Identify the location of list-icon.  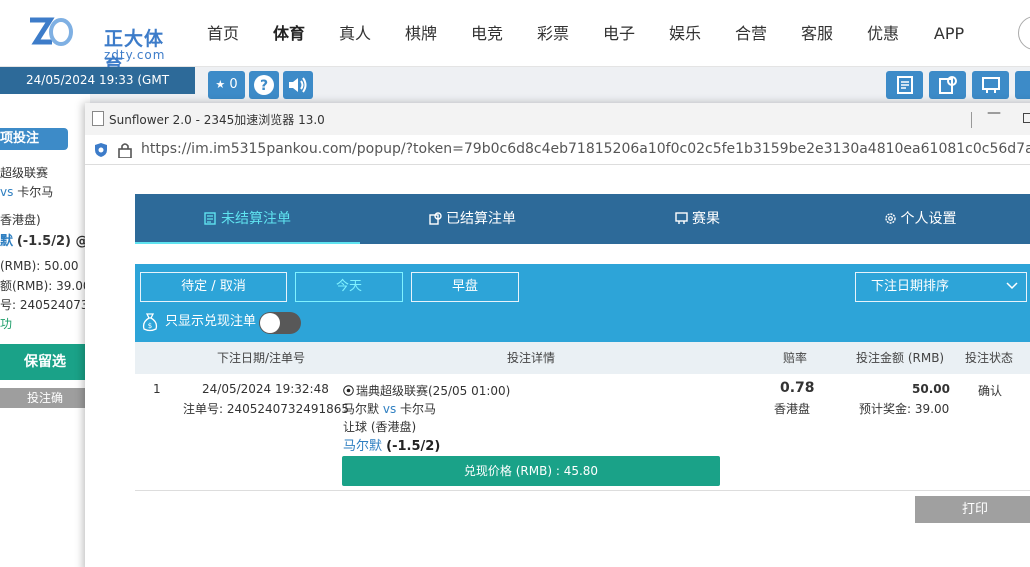
(904, 85).